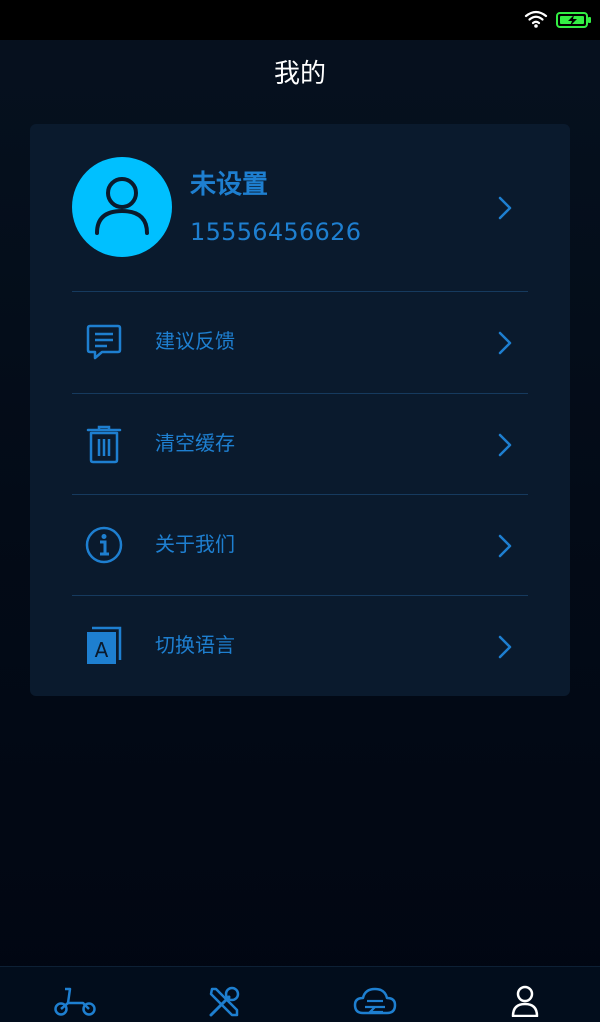 The image size is (600, 1022). Describe the element at coordinates (300, 342) in the screenshot. I see `menu-item-feedback: 建议反馈` at that location.